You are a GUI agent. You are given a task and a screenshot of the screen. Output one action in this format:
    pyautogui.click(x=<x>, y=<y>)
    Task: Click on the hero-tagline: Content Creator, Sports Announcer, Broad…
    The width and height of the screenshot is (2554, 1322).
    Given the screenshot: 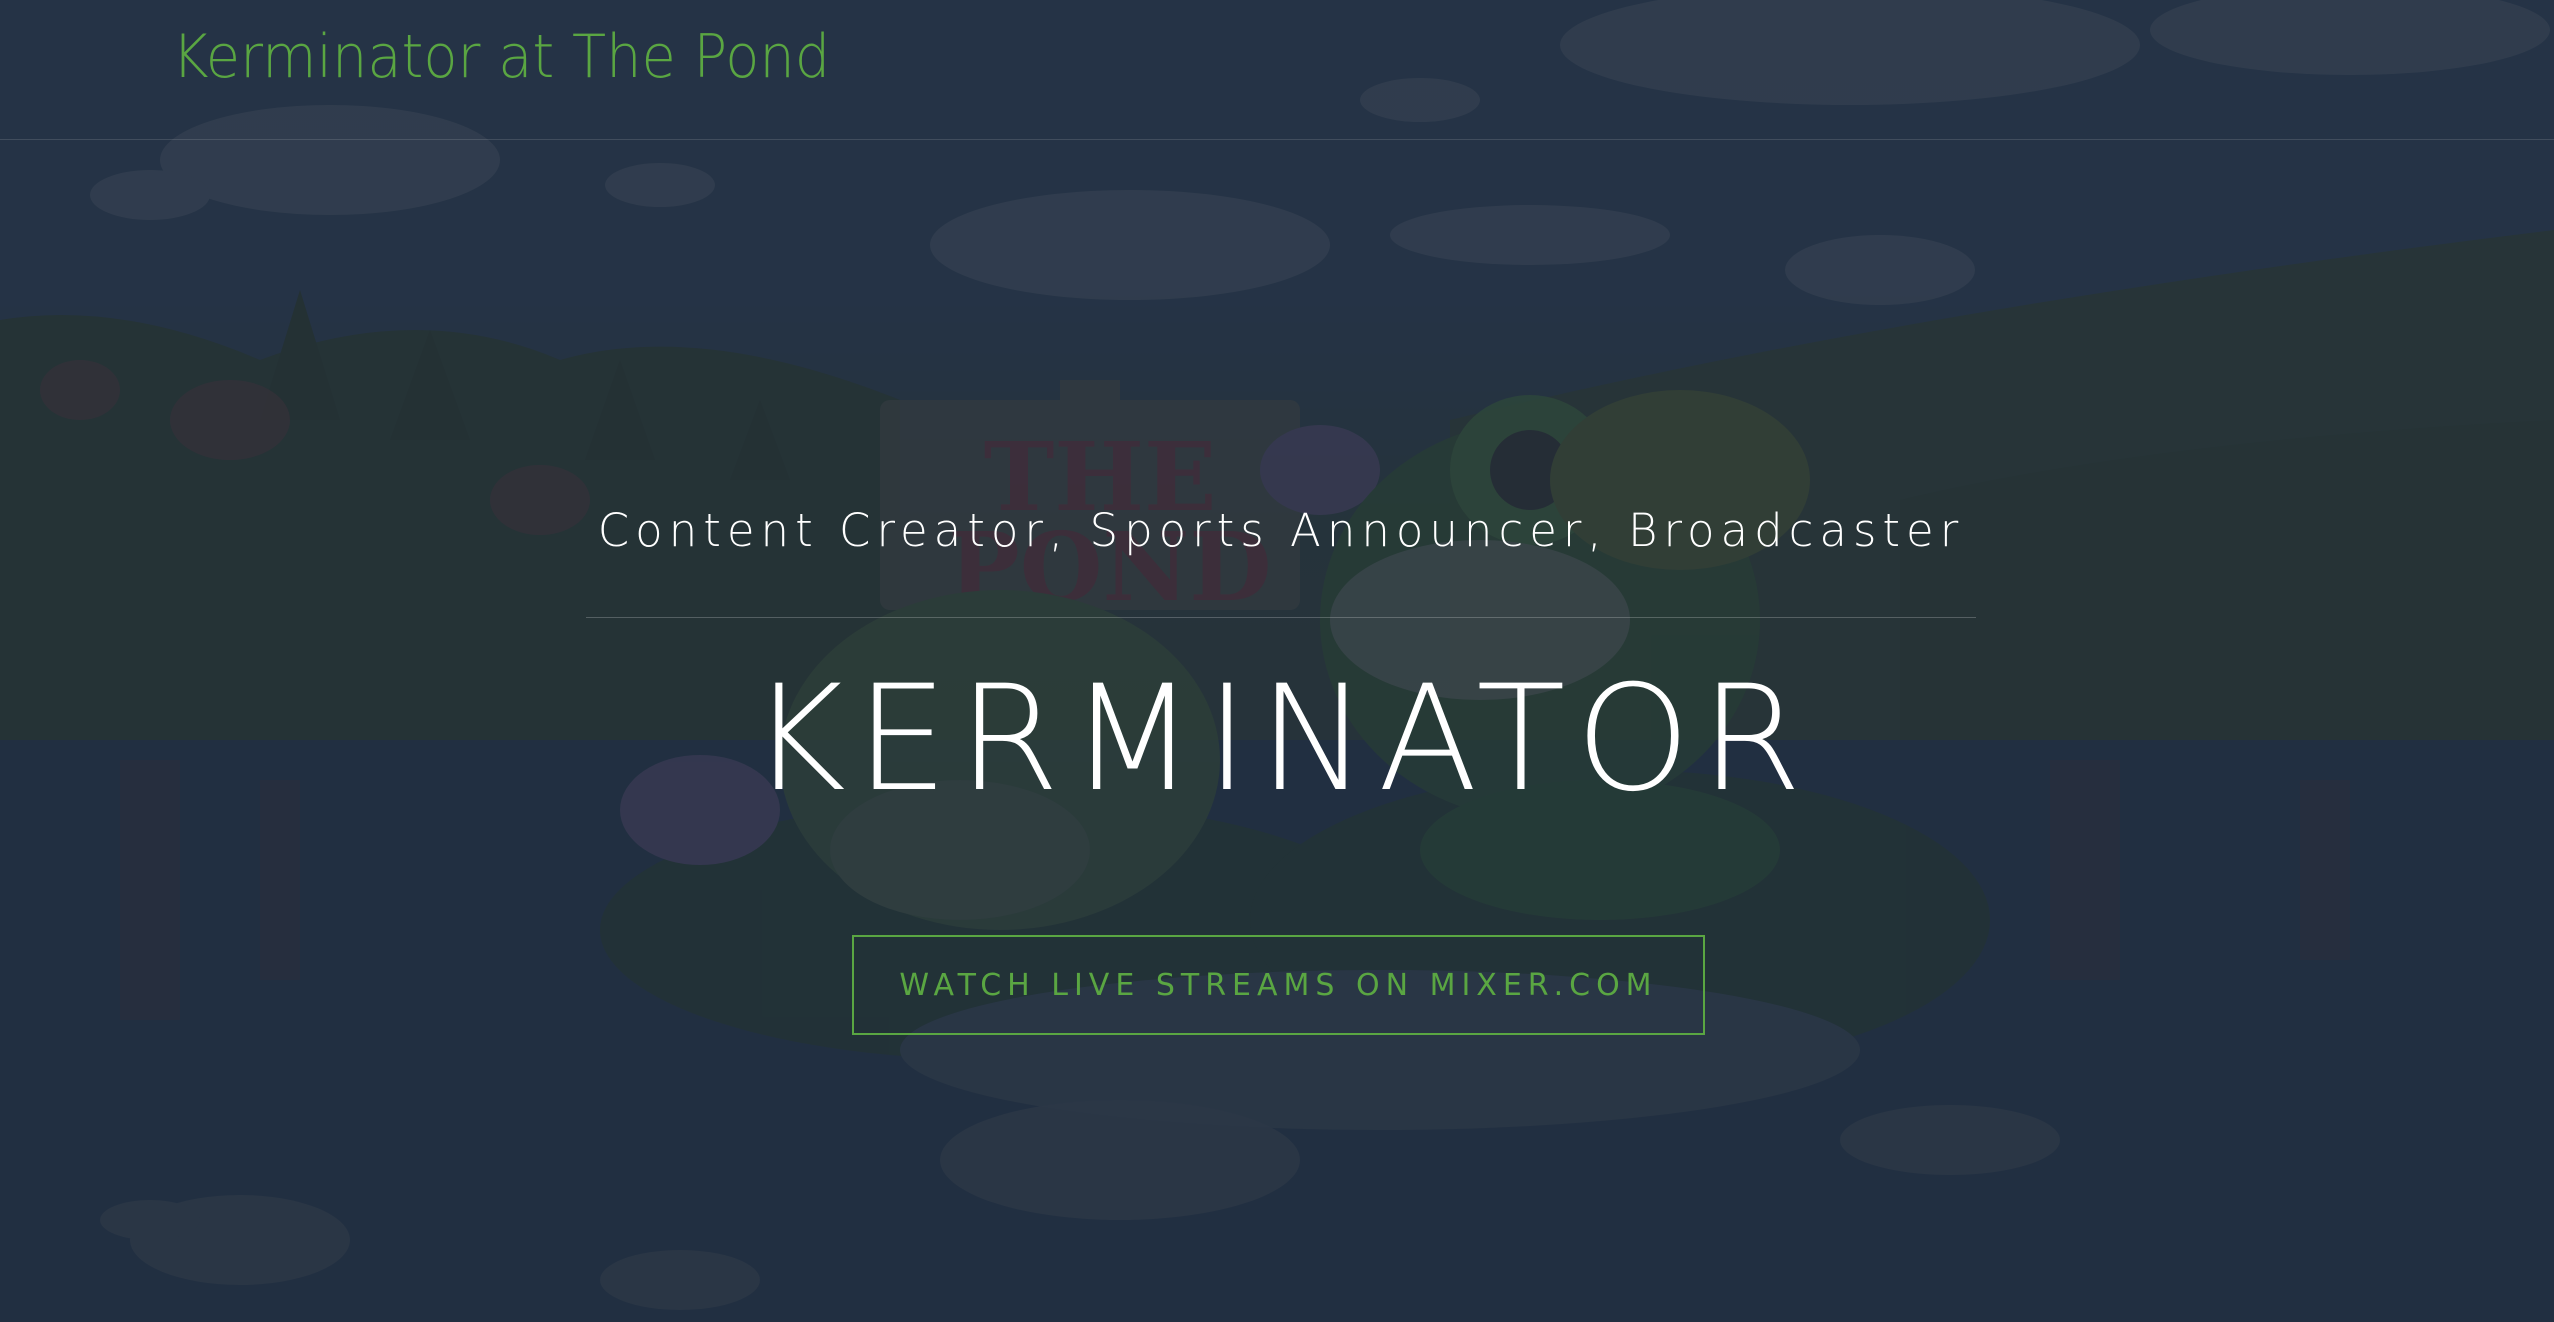 What is the action you would take?
    pyautogui.click(x=1281, y=530)
    